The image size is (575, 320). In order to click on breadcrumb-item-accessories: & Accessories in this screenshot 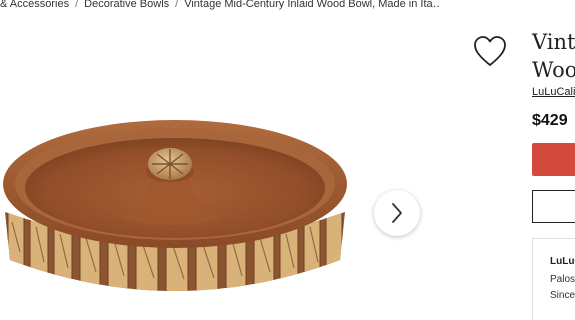, I will do `click(34, 5)`.